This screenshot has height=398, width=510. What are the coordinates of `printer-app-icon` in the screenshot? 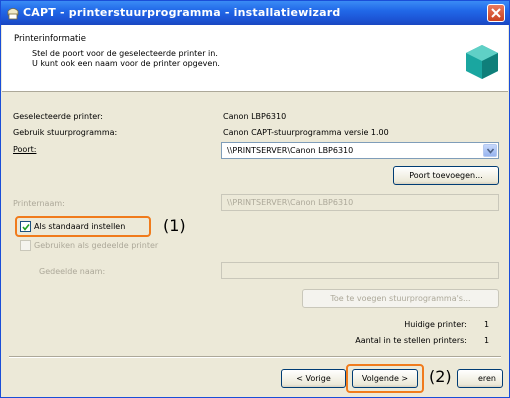 It's located at (13, 14).